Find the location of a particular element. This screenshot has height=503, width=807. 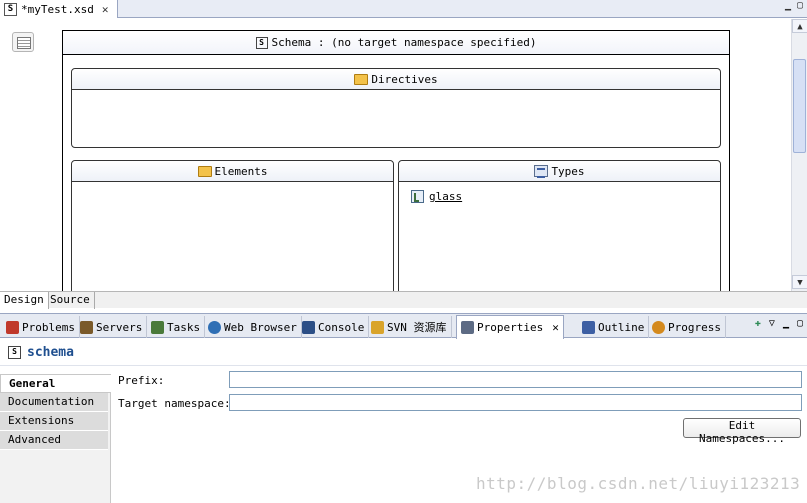

tasks-icon is located at coordinates (157, 327).